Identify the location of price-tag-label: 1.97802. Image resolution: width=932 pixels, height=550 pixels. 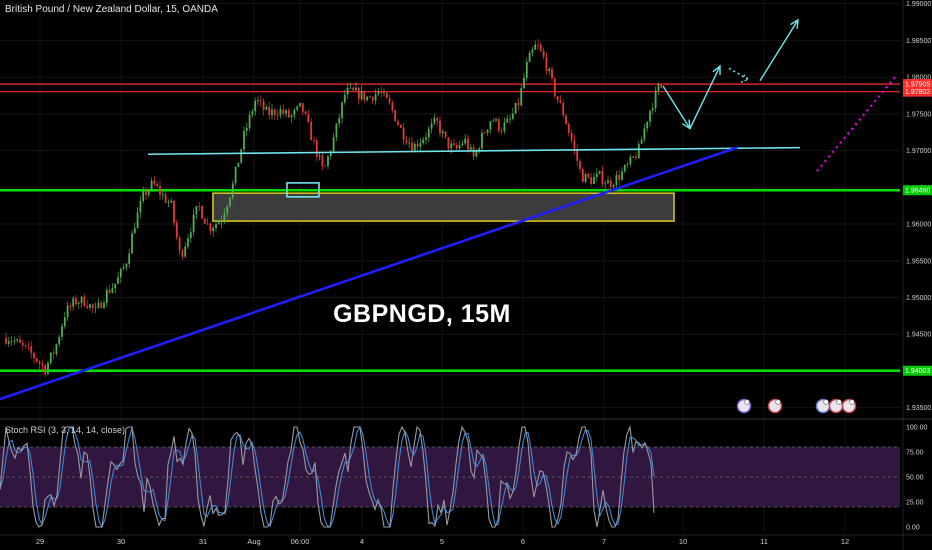
(917, 92).